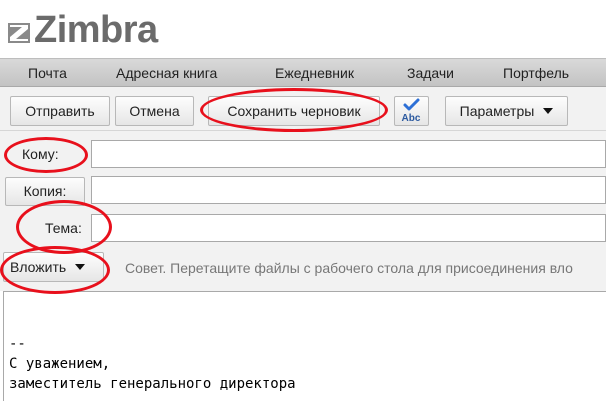 The image size is (606, 401). Describe the element at coordinates (60, 364) in the screenshot. I see `signature-line-1: С уважением,` at that location.